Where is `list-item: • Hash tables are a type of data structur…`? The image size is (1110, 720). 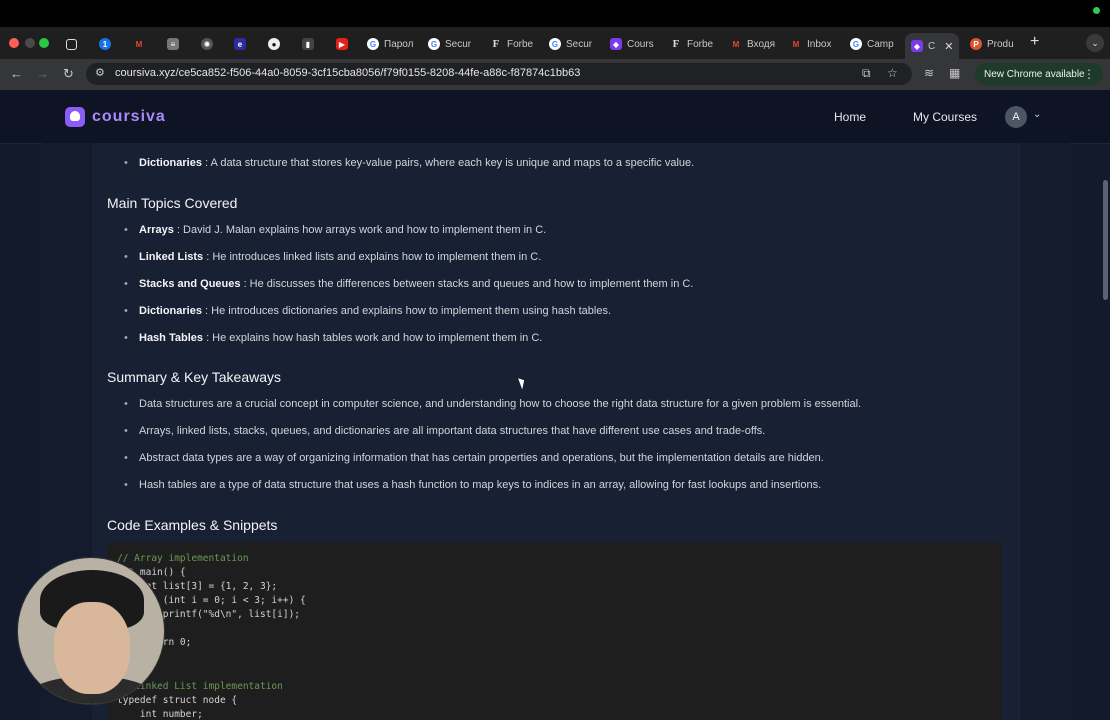
list-item: • Hash tables are a type of data structur… is located at coordinates (473, 485).